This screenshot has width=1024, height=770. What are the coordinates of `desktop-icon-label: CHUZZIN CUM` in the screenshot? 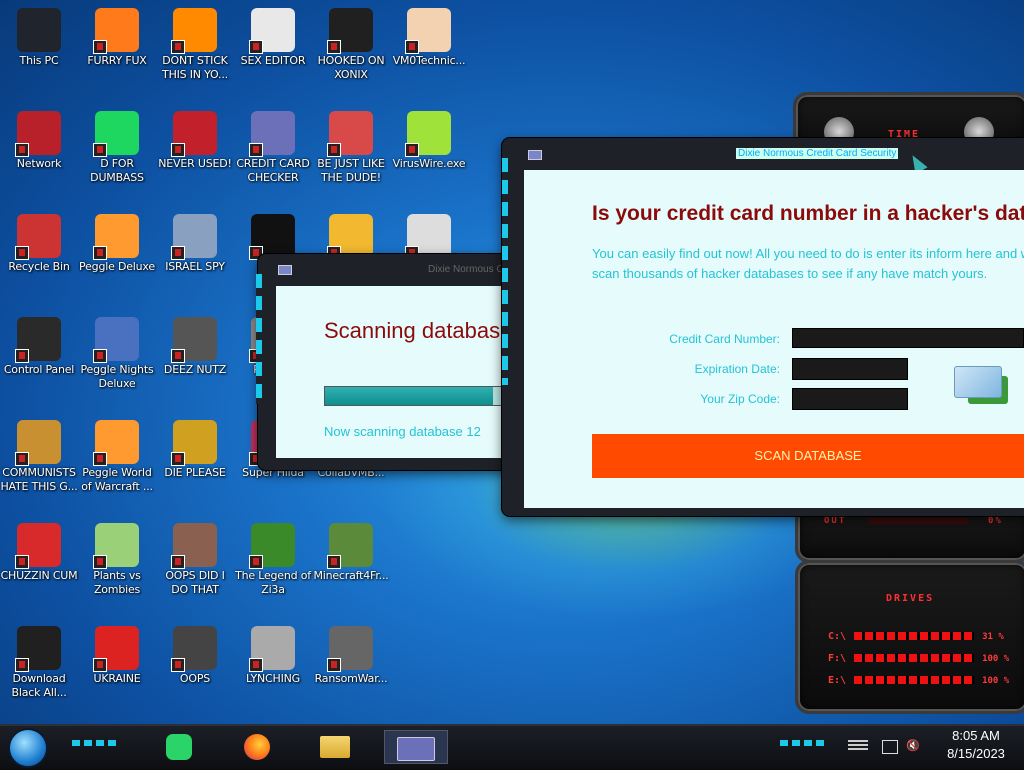 It's located at (39, 575).